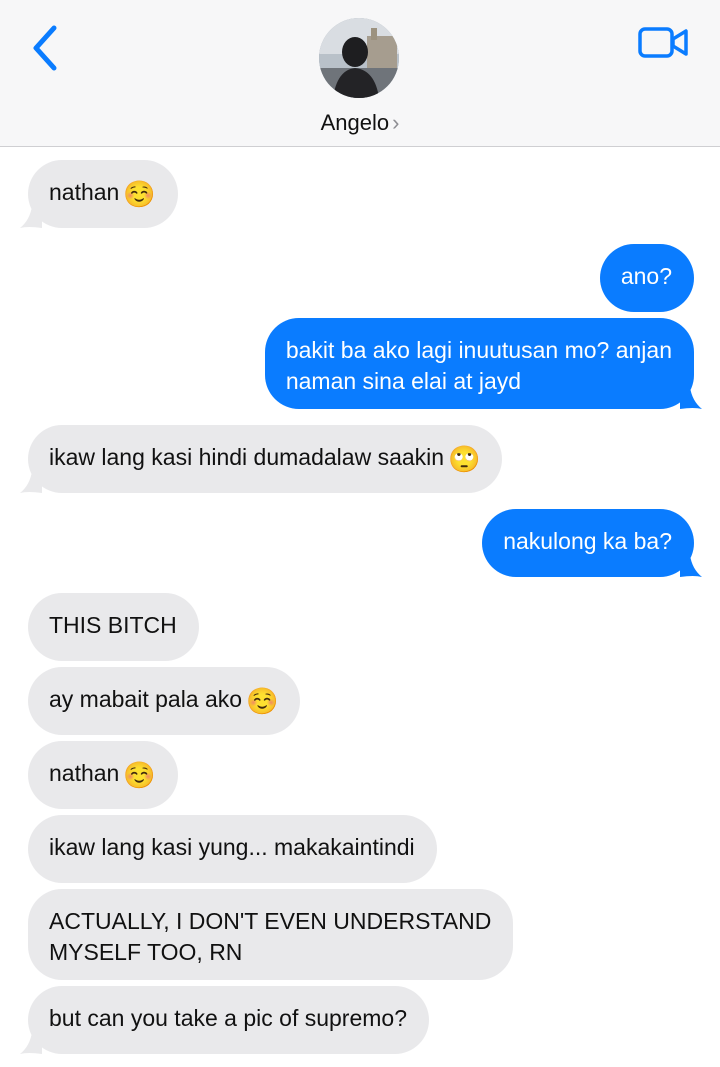 The width and height of the screenshot is (720, 1067). I want to click on video-call-button, so click(664, 44).